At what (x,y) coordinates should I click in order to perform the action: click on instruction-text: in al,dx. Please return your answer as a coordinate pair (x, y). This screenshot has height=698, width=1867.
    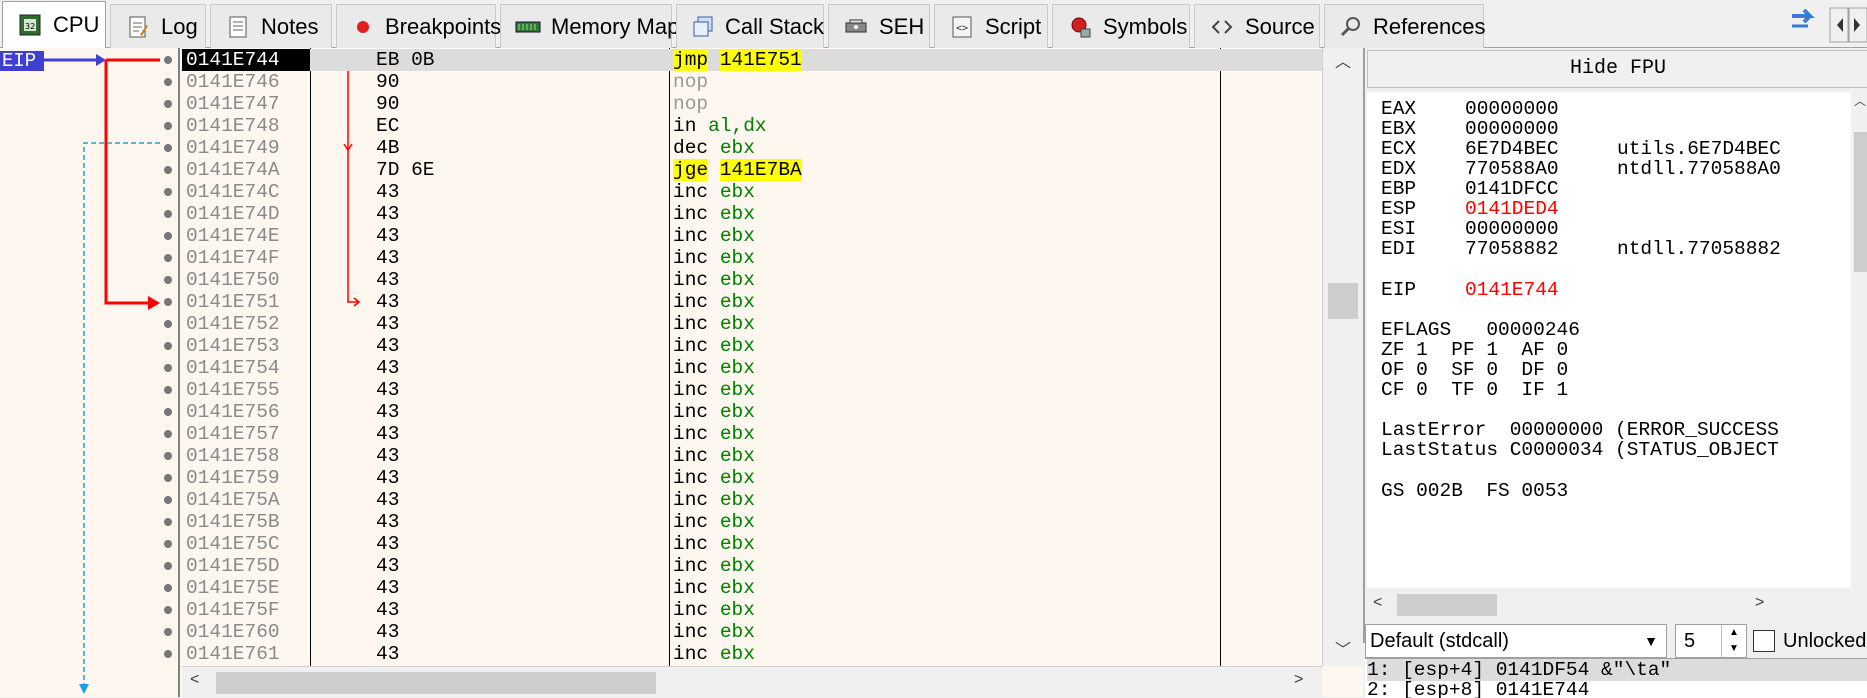
    Looking at the image, I should click on (720, 126).